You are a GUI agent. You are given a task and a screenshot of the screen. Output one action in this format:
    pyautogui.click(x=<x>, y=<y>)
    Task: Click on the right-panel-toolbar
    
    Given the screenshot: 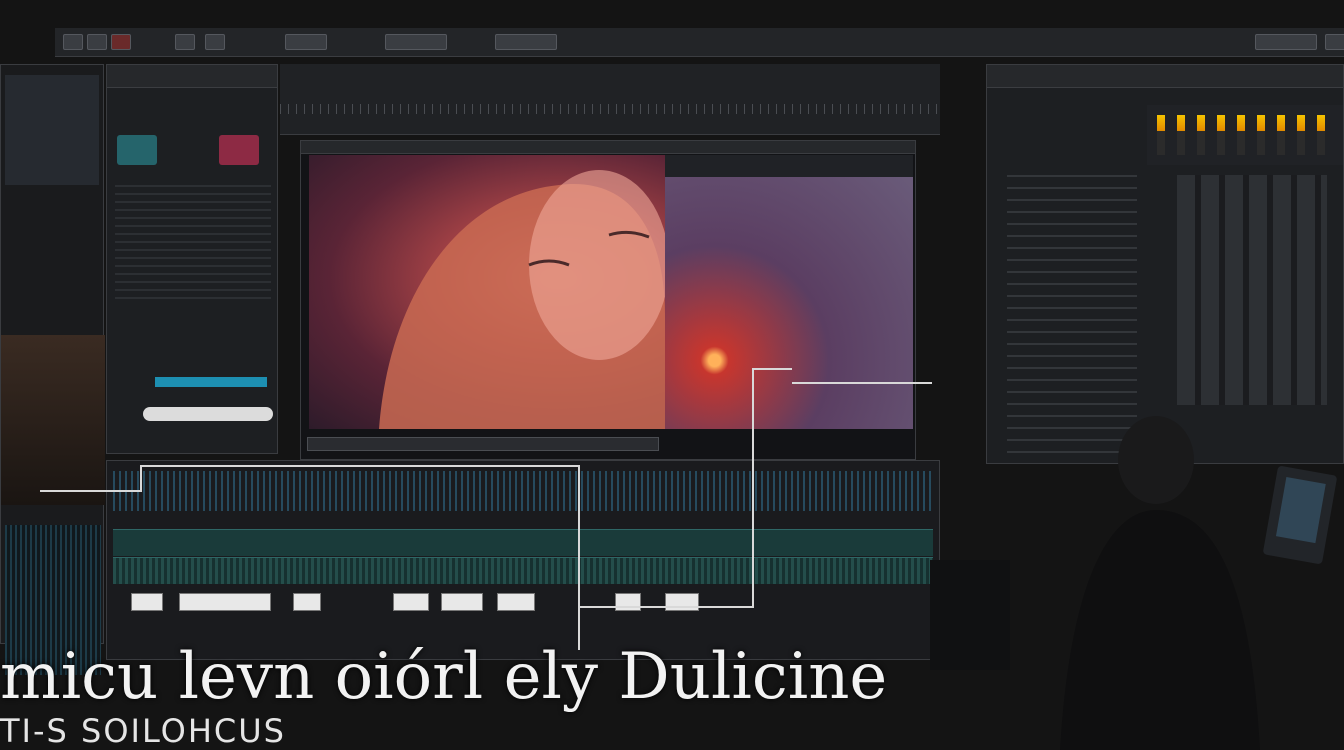 What is the action you would take?
    pyautogui.click(x=1165, y=76)
    